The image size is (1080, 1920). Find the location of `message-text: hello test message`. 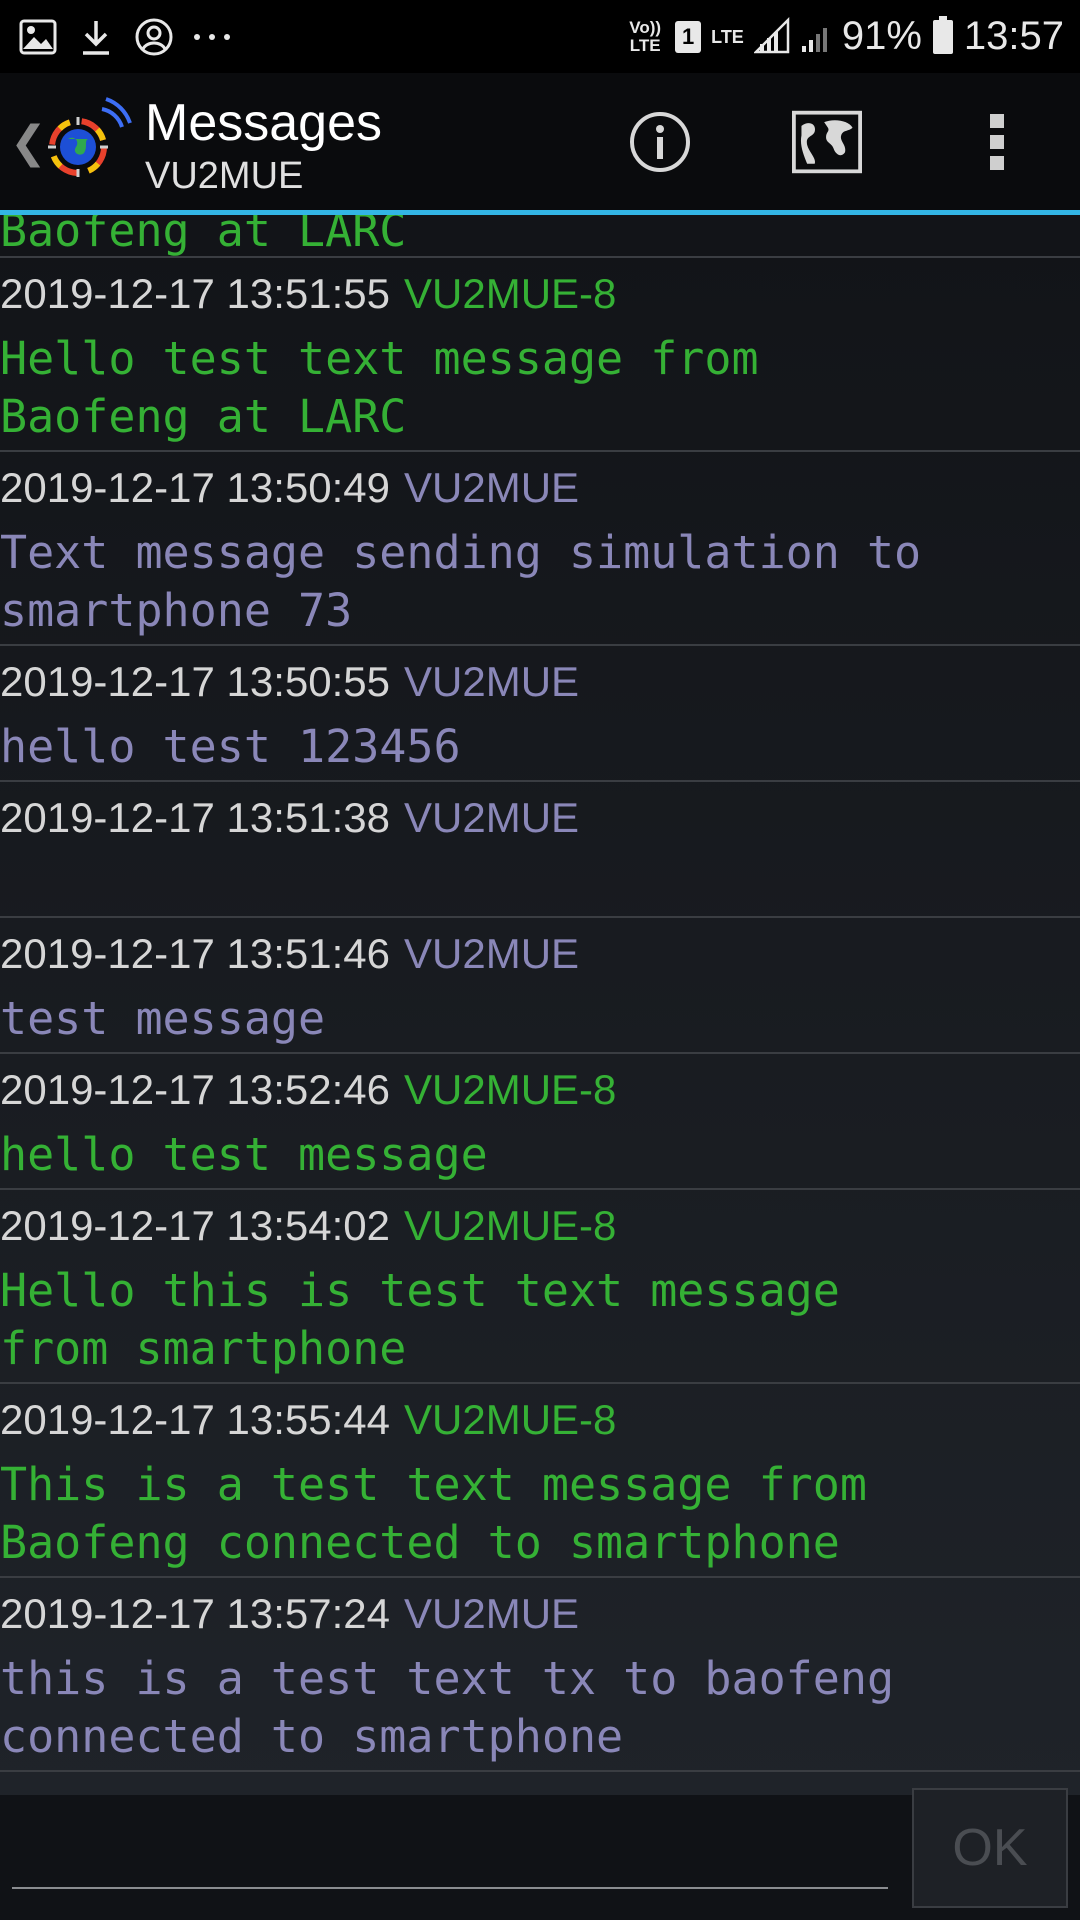

message-text: hello test message is located at coordinates (244, 1154).